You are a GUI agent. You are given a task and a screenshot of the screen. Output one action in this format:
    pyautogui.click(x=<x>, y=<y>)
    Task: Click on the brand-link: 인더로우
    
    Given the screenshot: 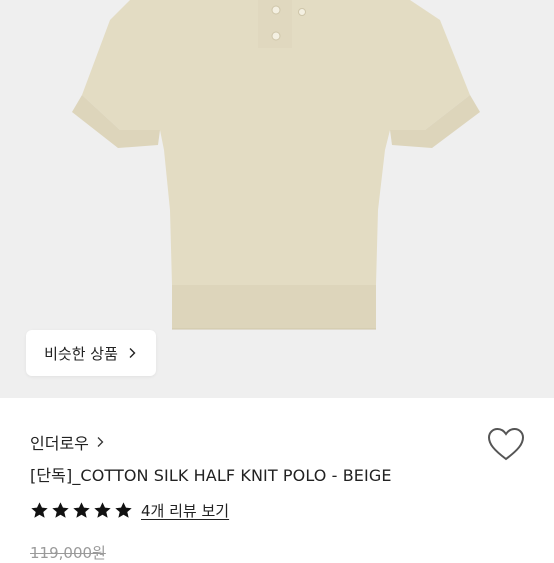 What is the action you would take?
    pyautogui.click(x=67, y=442)
    